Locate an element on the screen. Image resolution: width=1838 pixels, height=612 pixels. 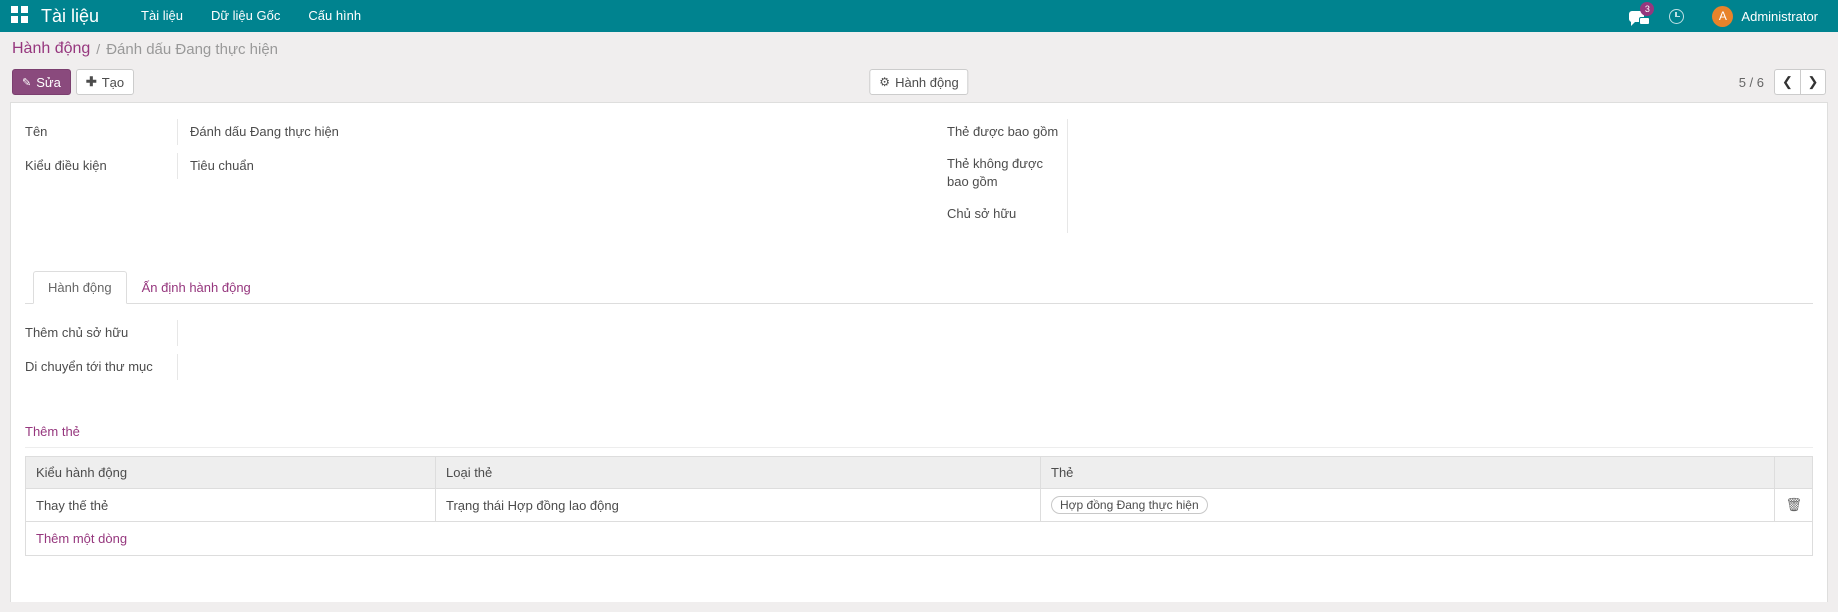
field-owner-value is located at coordinates (1182, 207).